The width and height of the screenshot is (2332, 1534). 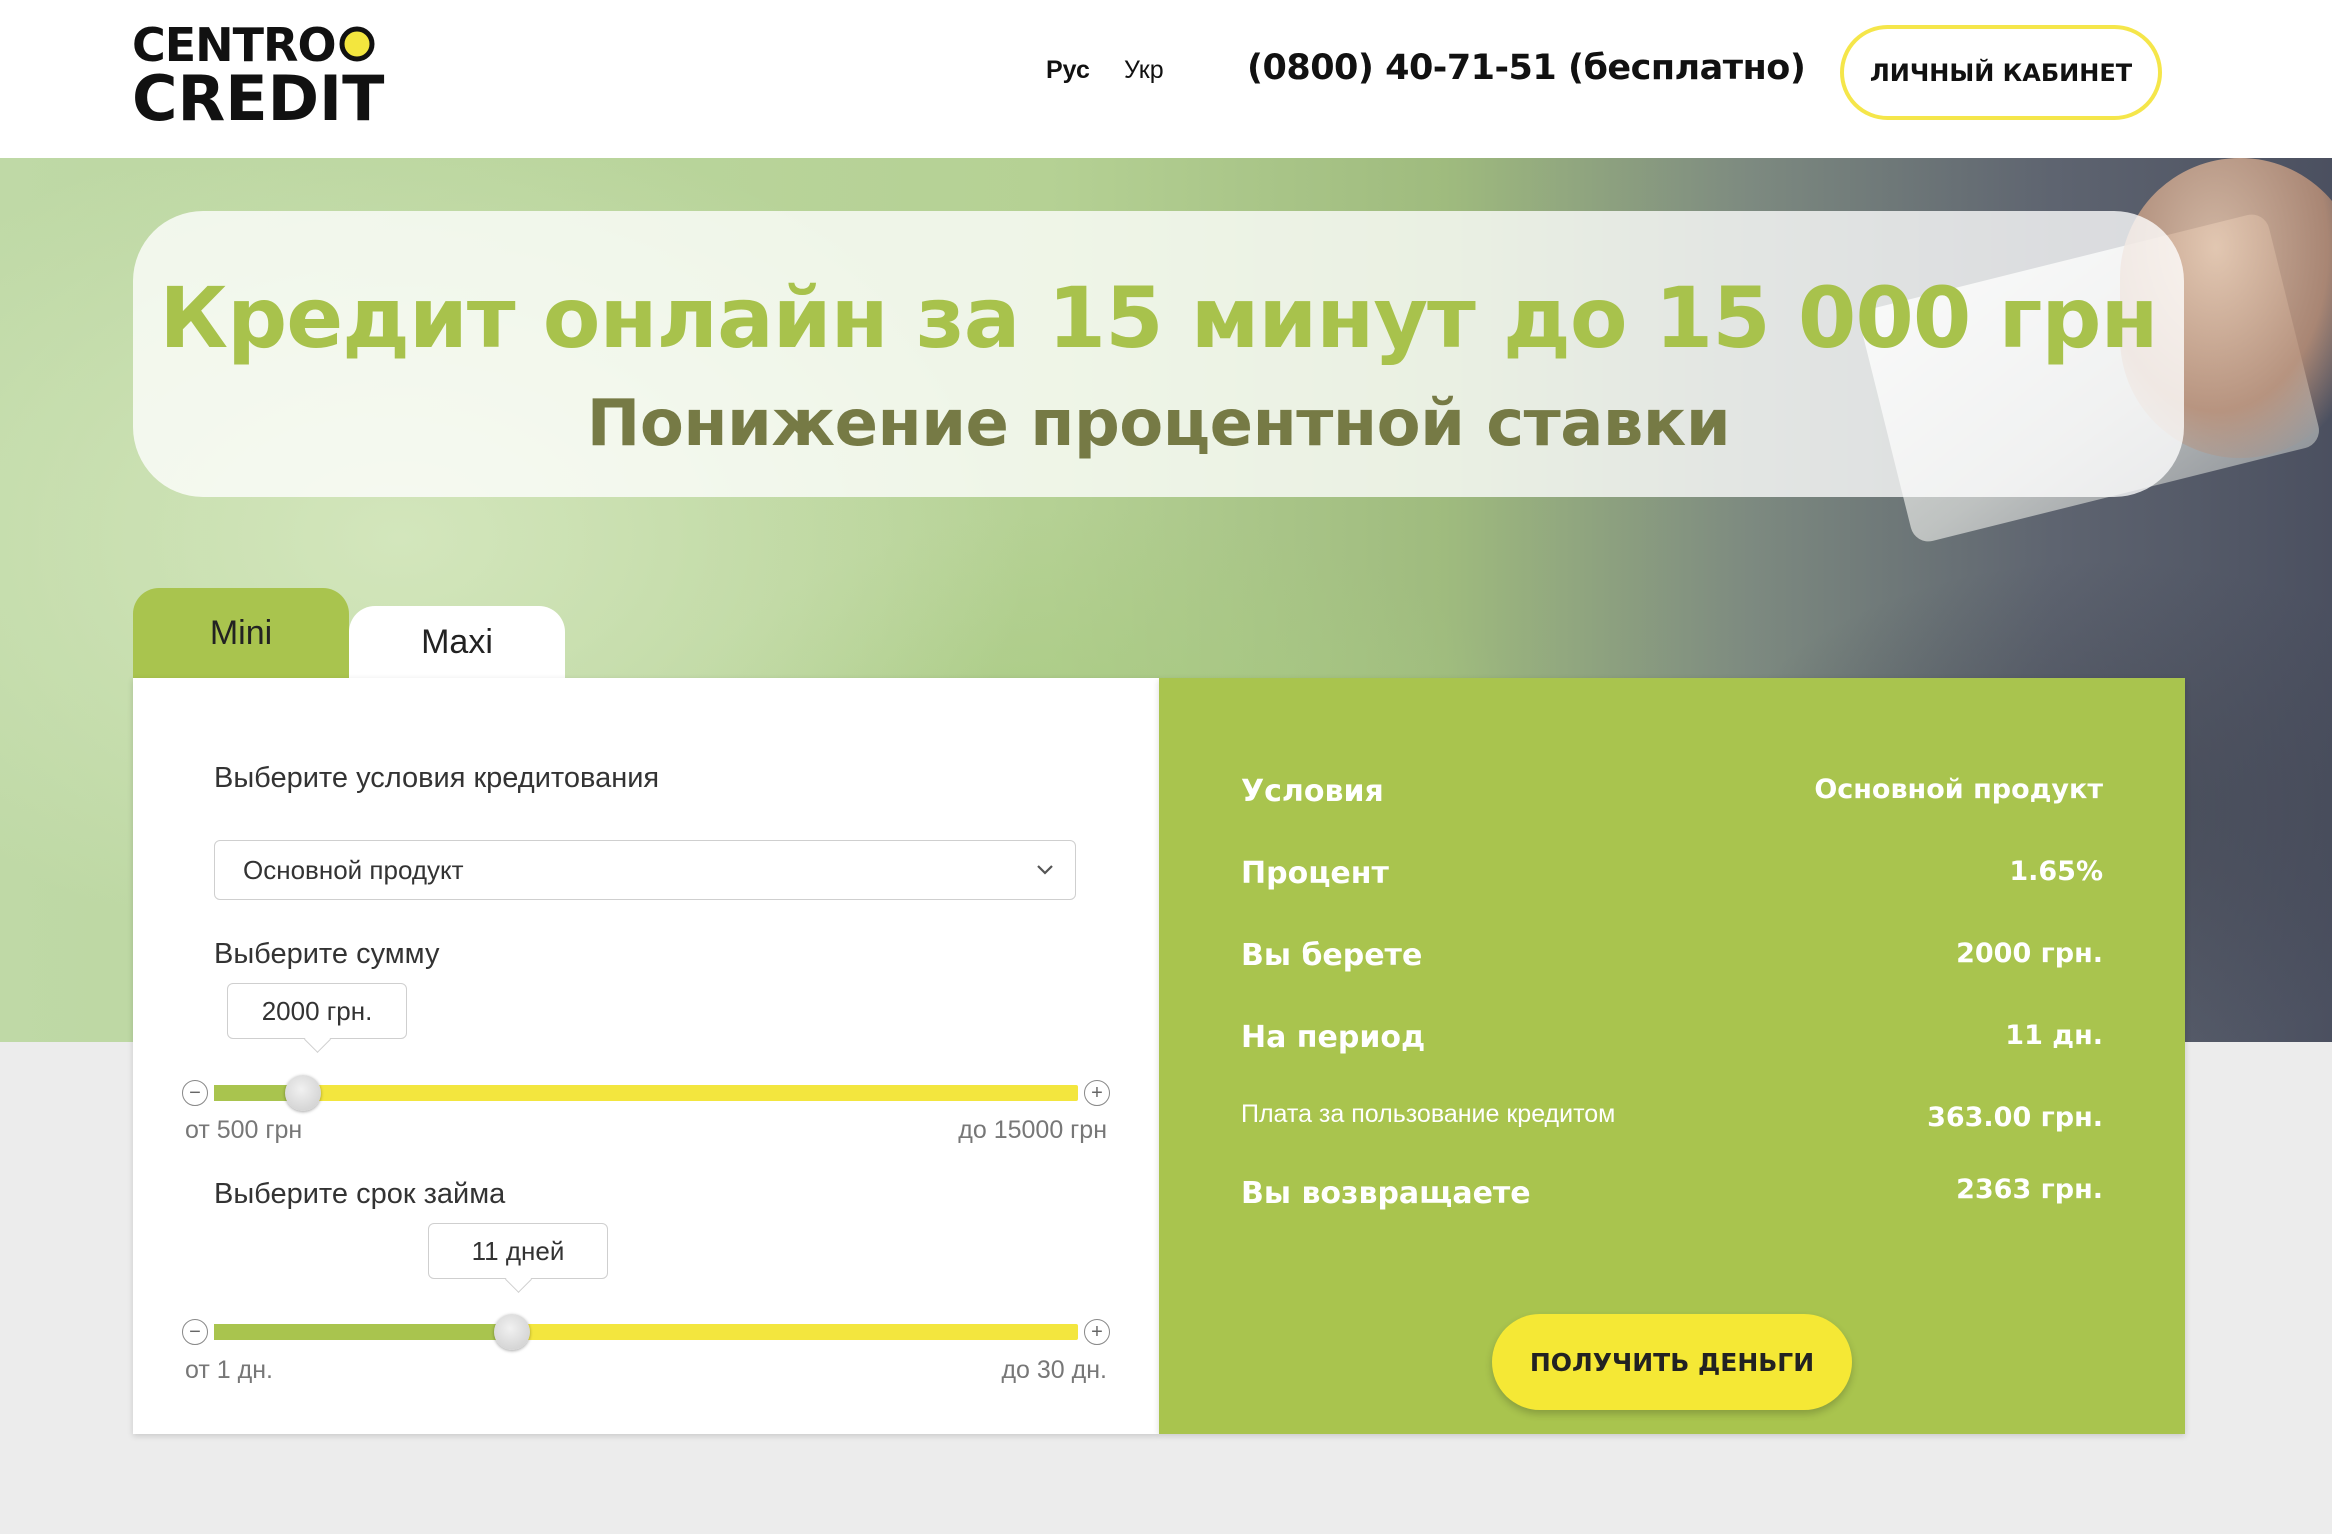 I want to click on summary-percent-value: 1.65%, so click(x=2056, y=871).